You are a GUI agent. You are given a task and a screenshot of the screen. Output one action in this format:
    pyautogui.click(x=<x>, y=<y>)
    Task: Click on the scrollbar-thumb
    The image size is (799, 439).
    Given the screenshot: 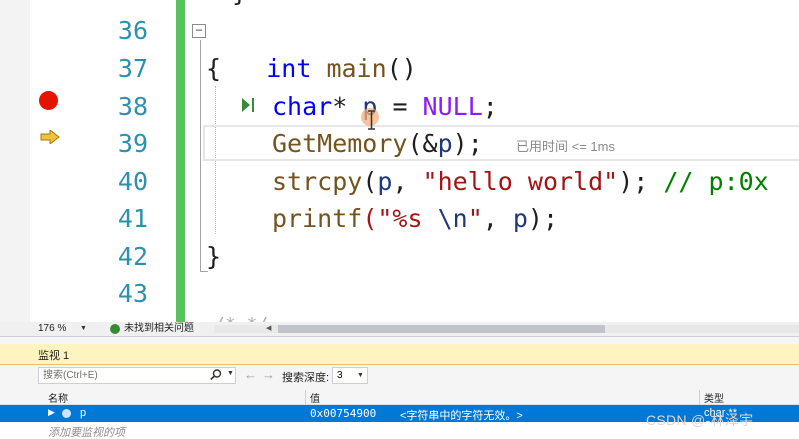 What is the action you would take?
    pyautogui.click(x=441, y=329)
    